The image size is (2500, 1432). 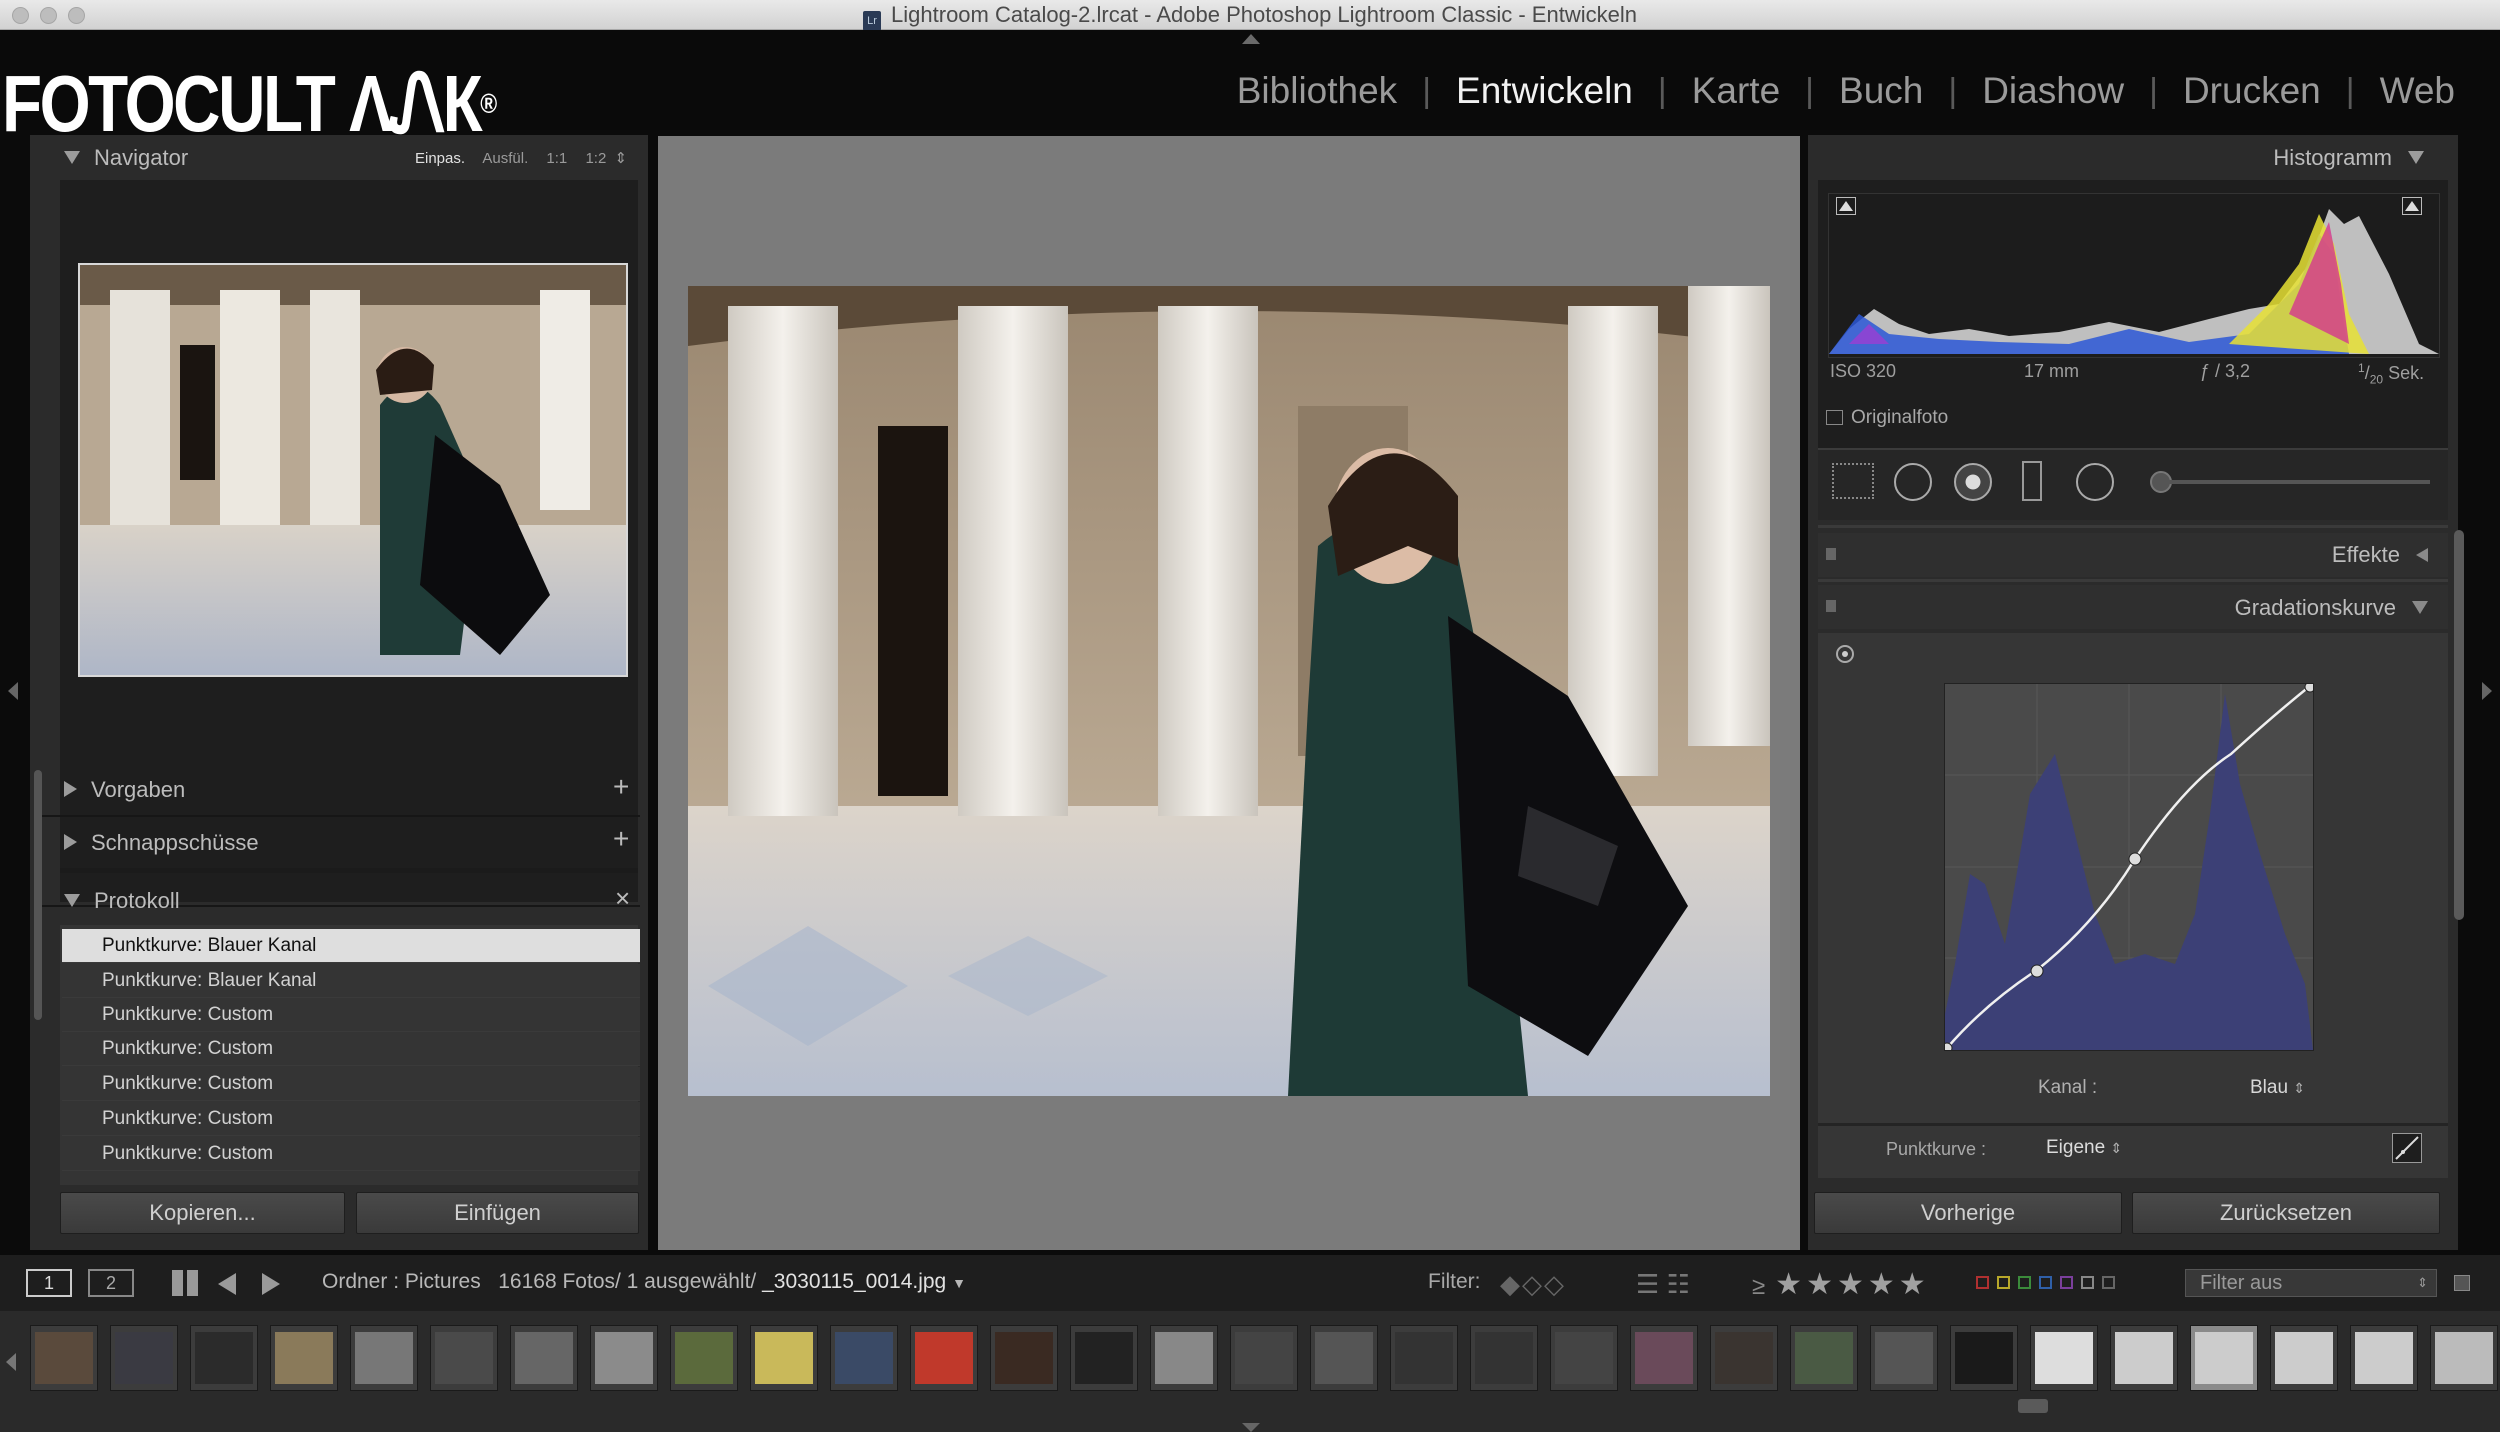 What do you see at coordinates (2286, 1213) in the screenshot?
I see `reset-button: Zurücksetzen` at bounding box center [2286, 1213].